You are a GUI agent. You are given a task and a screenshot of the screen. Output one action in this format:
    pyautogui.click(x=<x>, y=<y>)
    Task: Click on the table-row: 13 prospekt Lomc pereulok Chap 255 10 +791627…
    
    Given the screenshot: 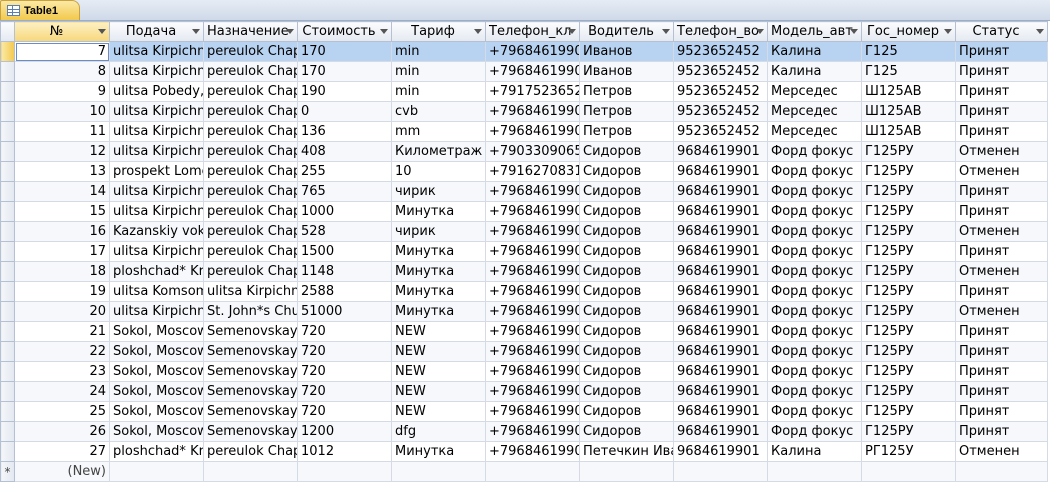 What is the action you would take?
    pyautogui.click(x=524, y=171)
    